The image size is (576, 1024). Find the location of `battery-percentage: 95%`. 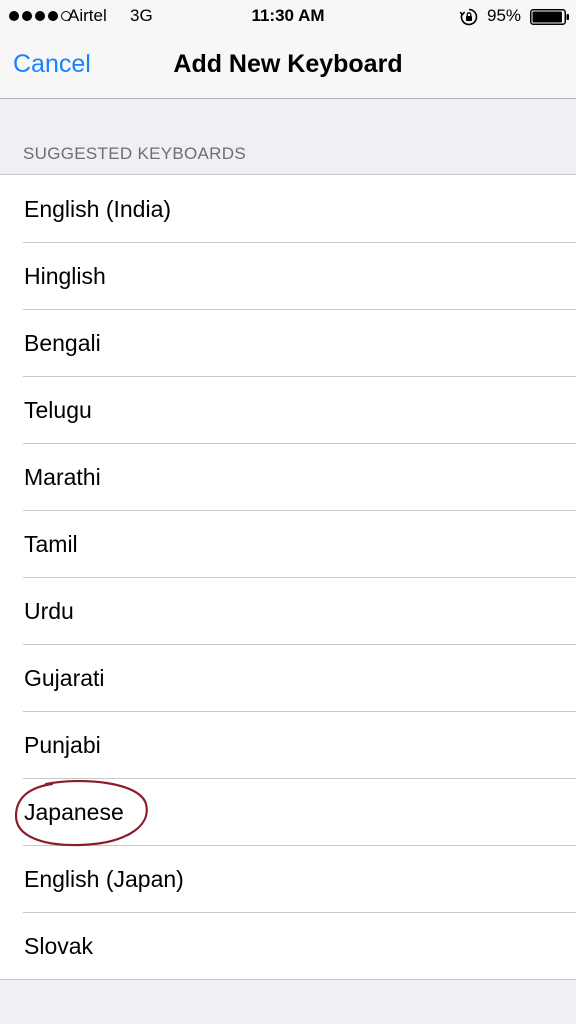

battery-percentage: 95% is located at coordinates (504, 15).